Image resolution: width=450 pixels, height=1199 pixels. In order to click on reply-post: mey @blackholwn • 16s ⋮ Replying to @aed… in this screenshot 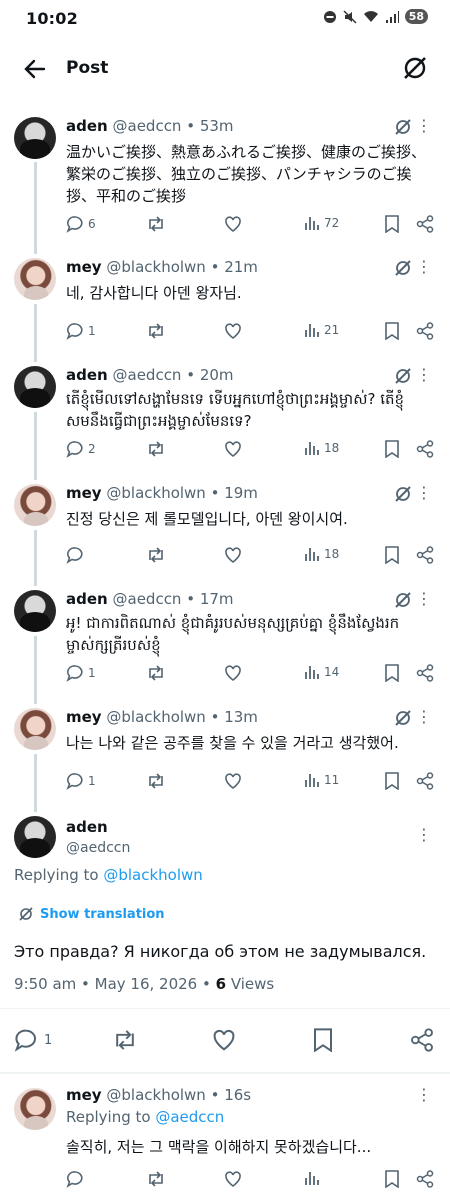, I will do `click(225, 1142)`.